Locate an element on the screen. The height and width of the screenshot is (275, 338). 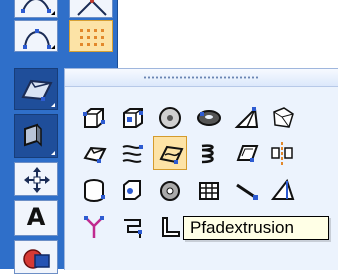
point-grid-tool-button is located at coordinates (91, 36).